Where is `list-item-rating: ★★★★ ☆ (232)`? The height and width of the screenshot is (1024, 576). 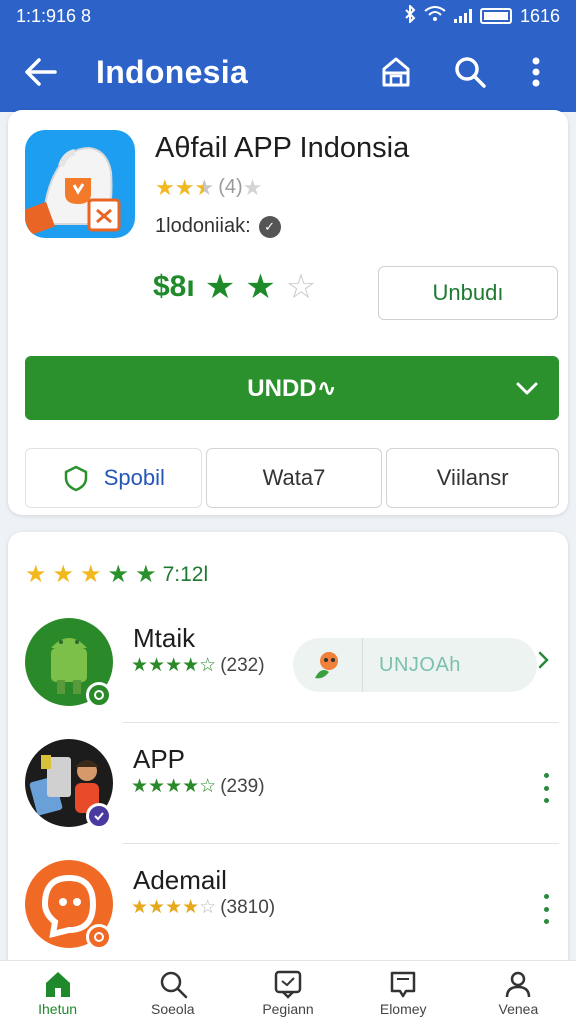
list-item-rating: ★★★★ ☆ (232) is located at coordinates (198, 665).